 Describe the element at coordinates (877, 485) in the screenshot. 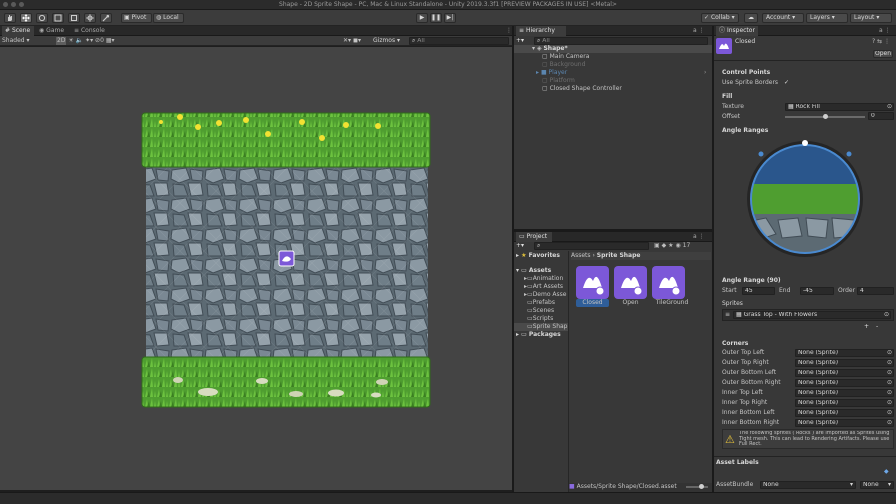

I see `assetbundle-variant-dropdown: None ▾` at that location.